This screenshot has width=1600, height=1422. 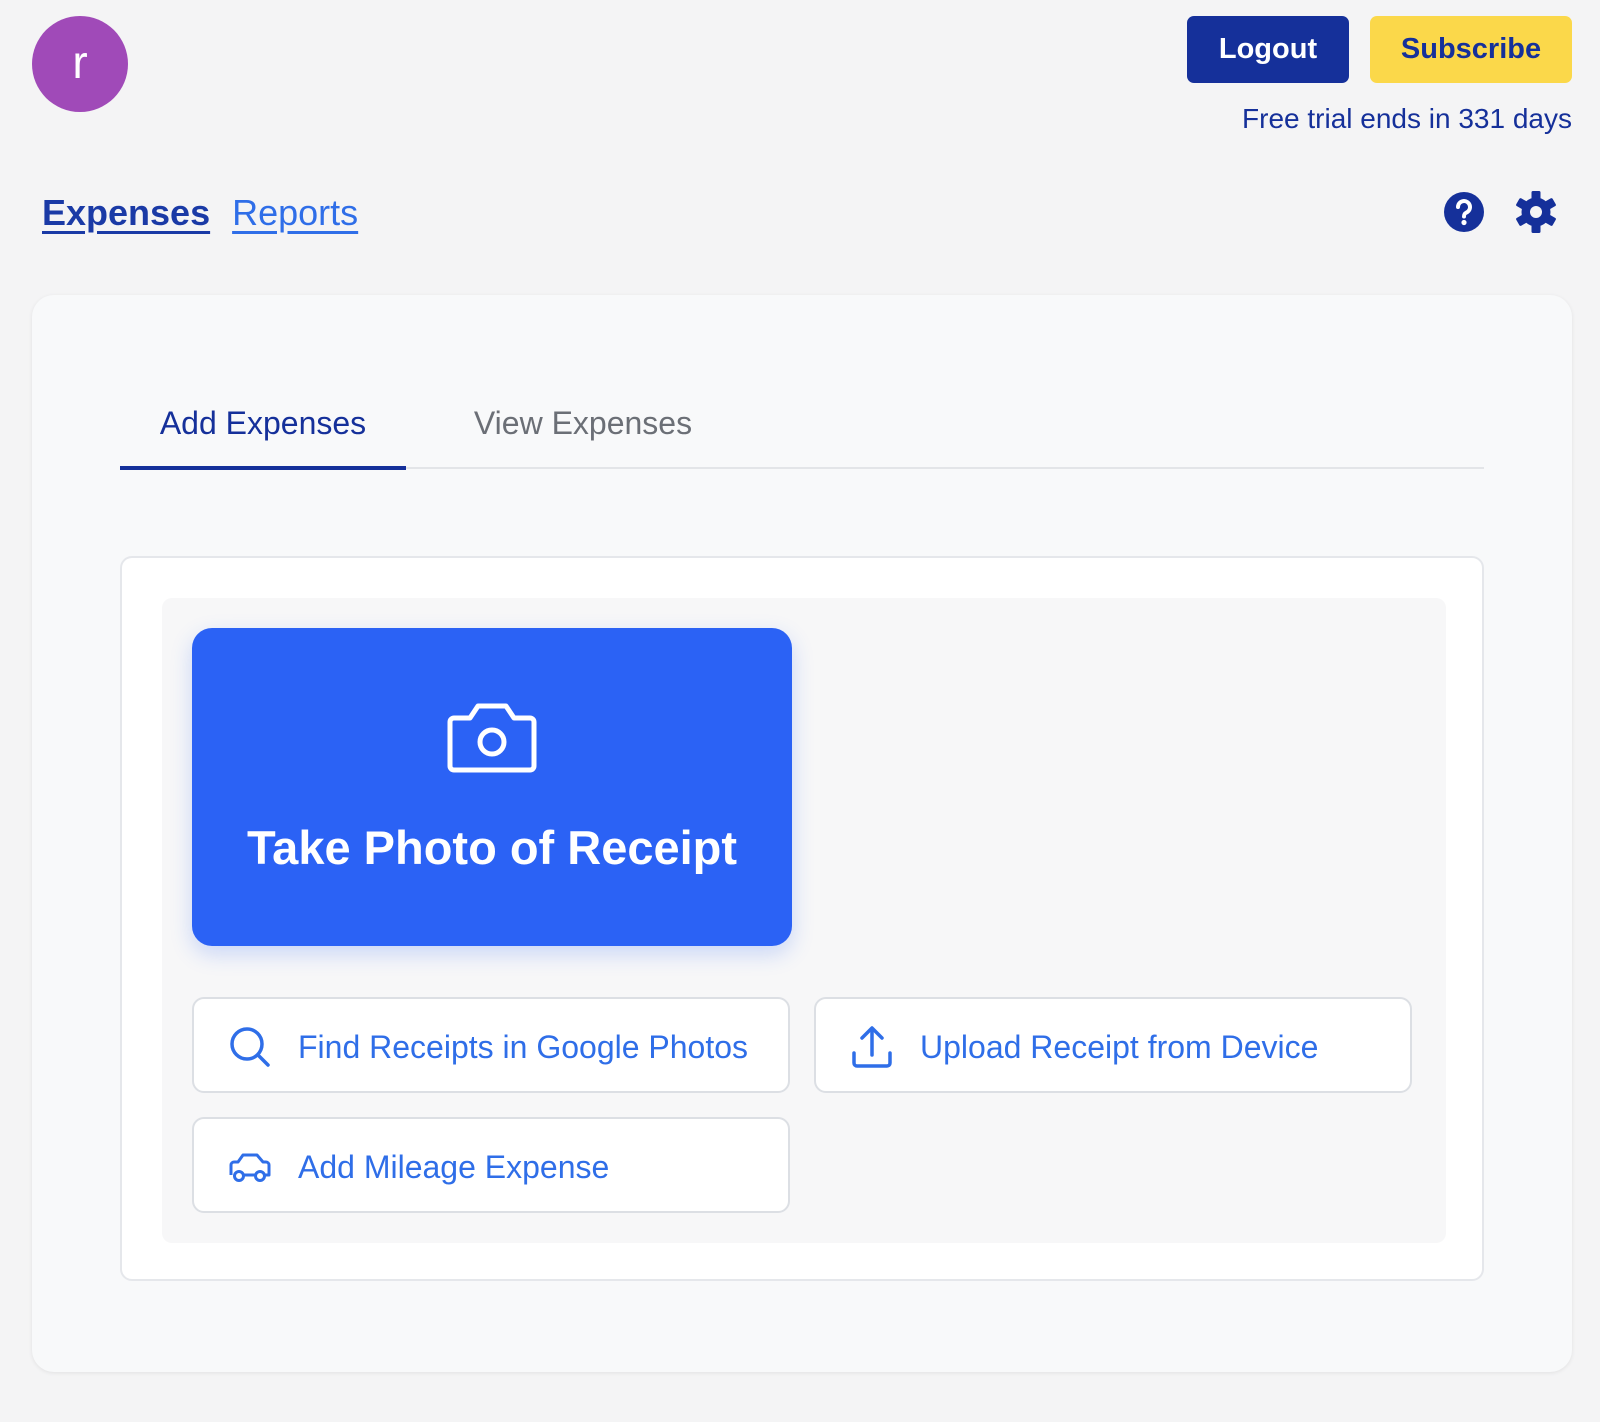 I want to click on tab-view-expenses: View Expenses, so click(x=583, y=427).